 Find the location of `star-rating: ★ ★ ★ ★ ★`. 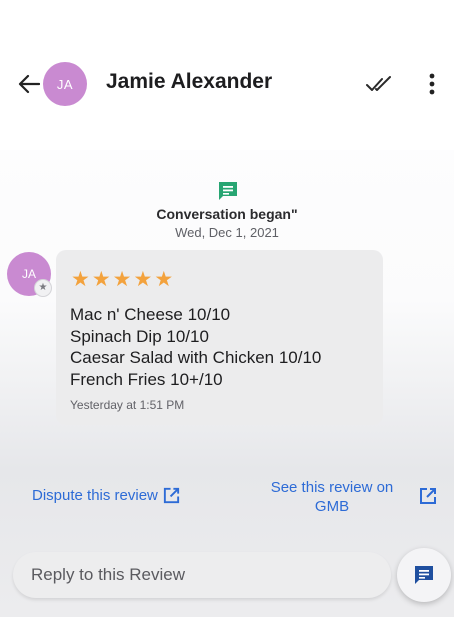

star-rating: ★ ★ ★ ★ ★ is located at coordinates (122, 279).